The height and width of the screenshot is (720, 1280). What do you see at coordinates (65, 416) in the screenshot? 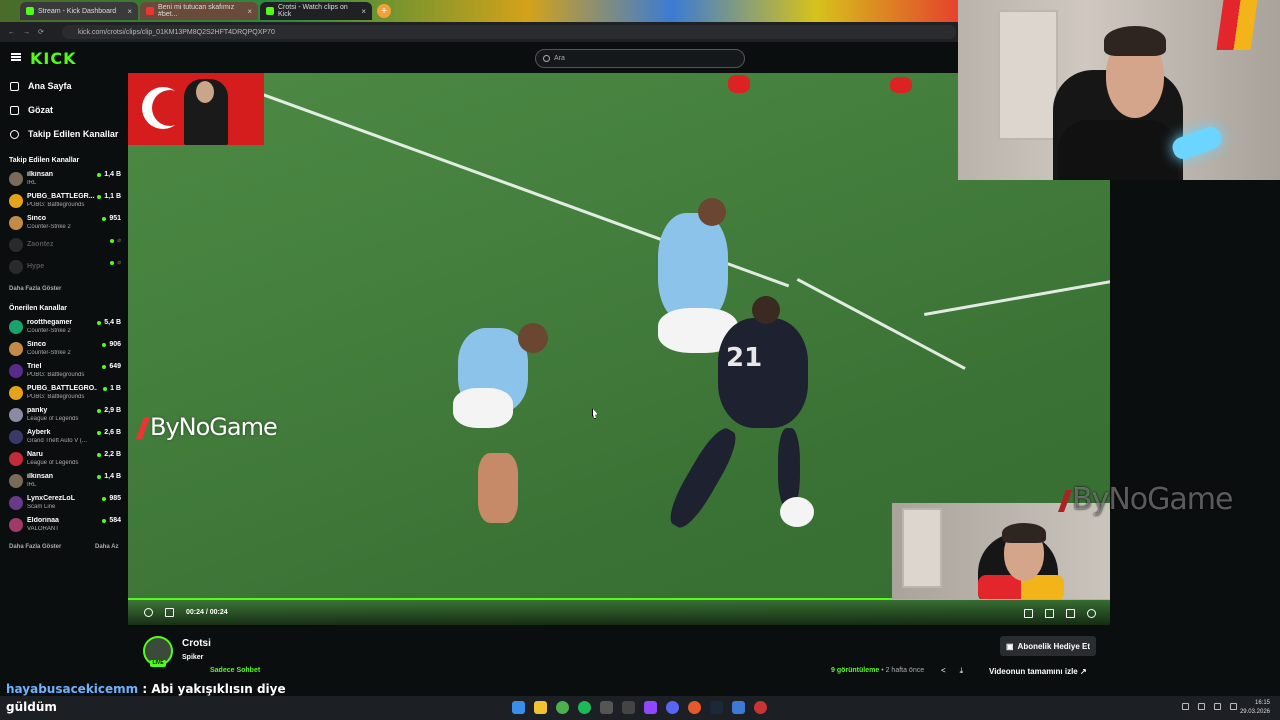
I see `sidebar-channel-item: panky League of Legends 2,9 B` at bounding box center [65, 416].